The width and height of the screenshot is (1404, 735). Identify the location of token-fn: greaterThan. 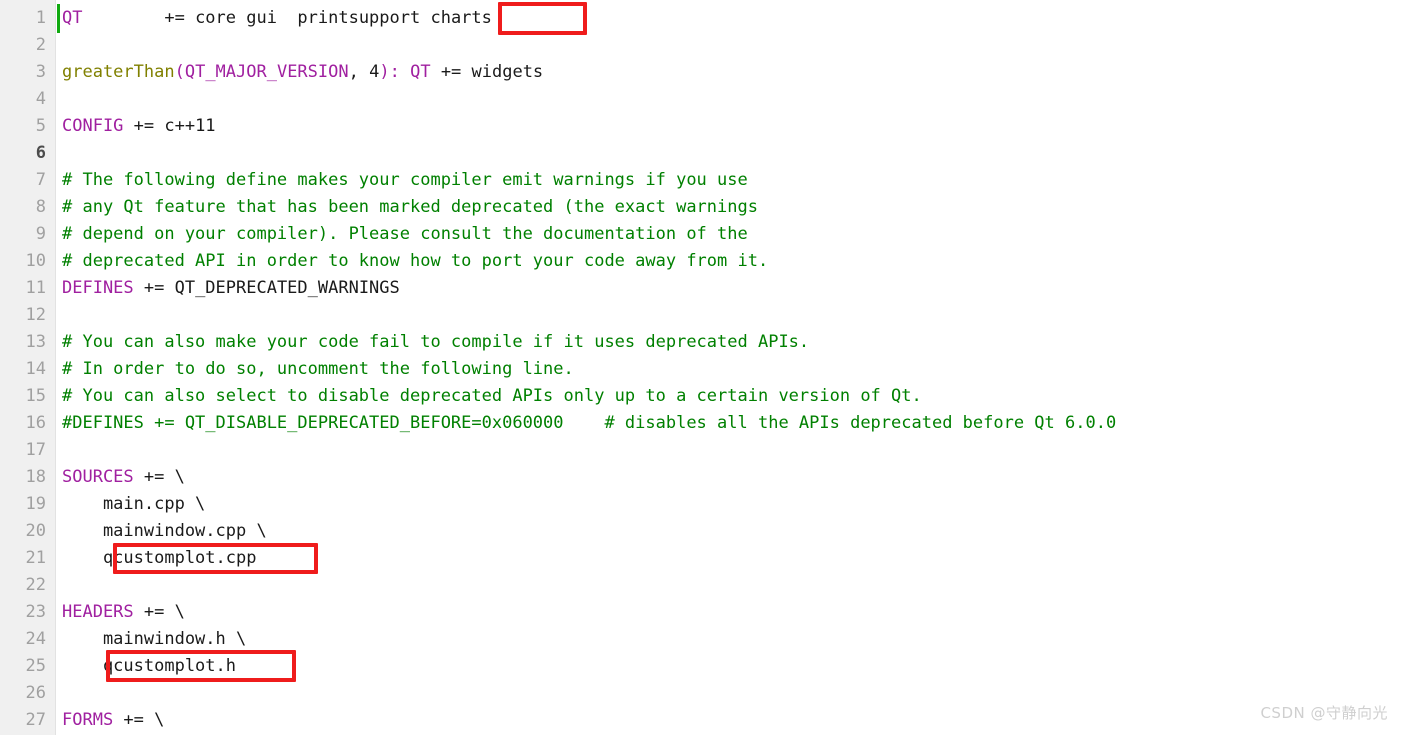
(118, 72).